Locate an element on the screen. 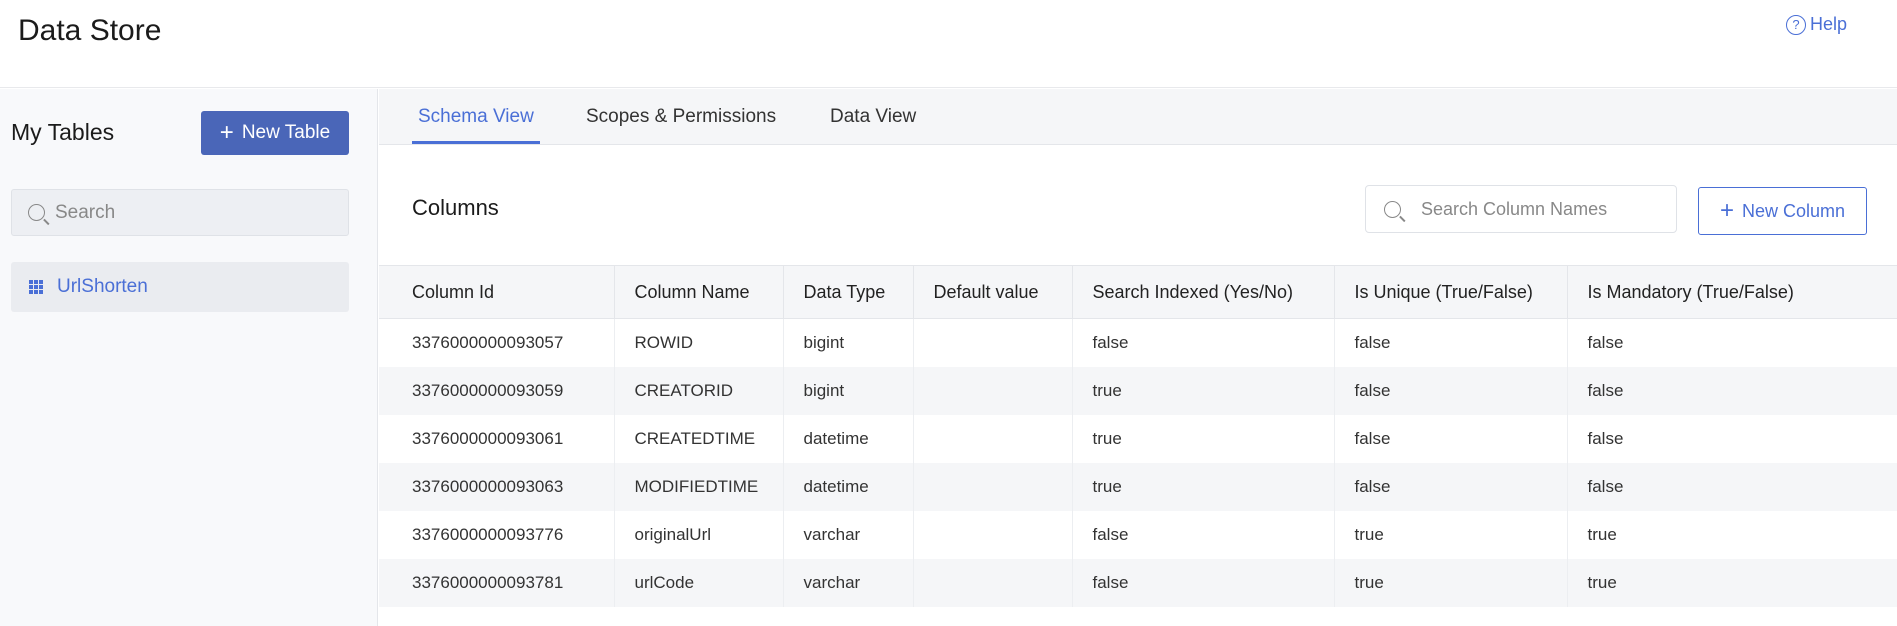 The image size is (1897, 626). column-header: Is Unique (True/False) is located at coordinates (1451, 292).